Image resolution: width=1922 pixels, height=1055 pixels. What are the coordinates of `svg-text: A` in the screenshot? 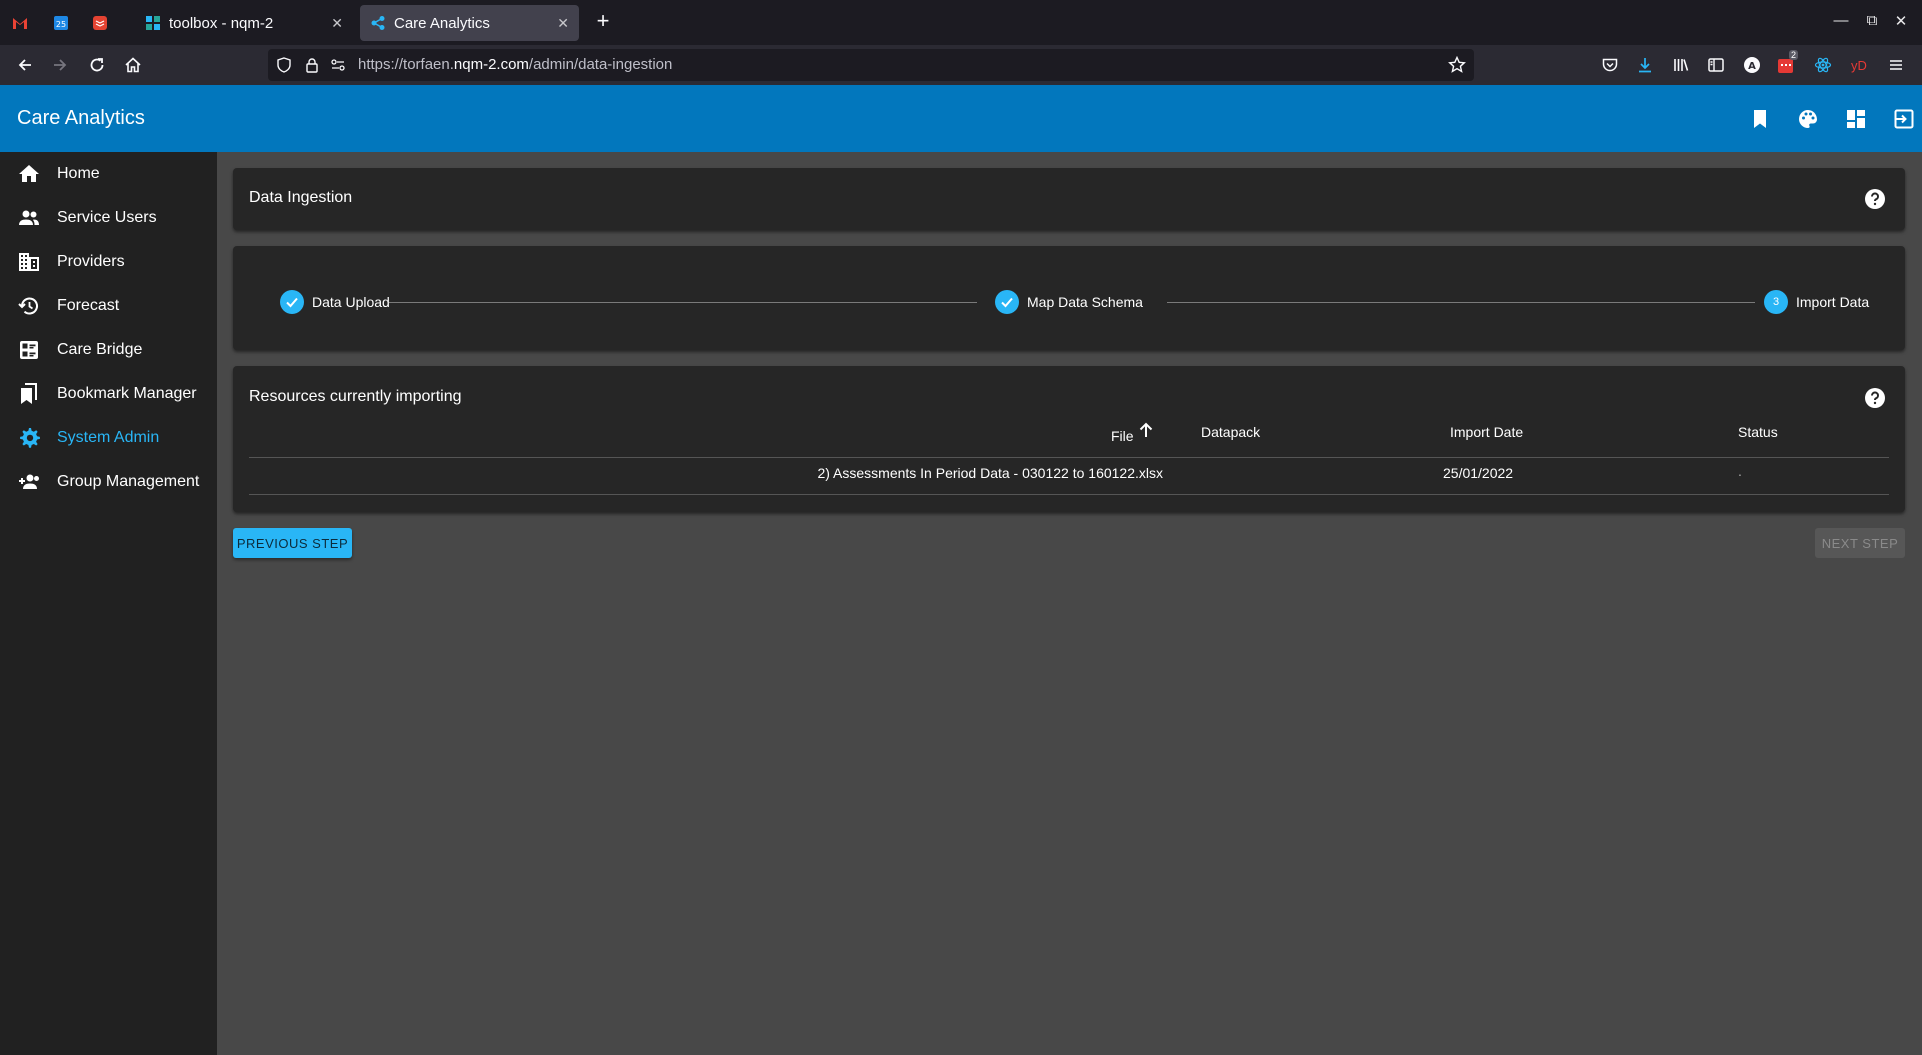 It's located at (1752, 66).